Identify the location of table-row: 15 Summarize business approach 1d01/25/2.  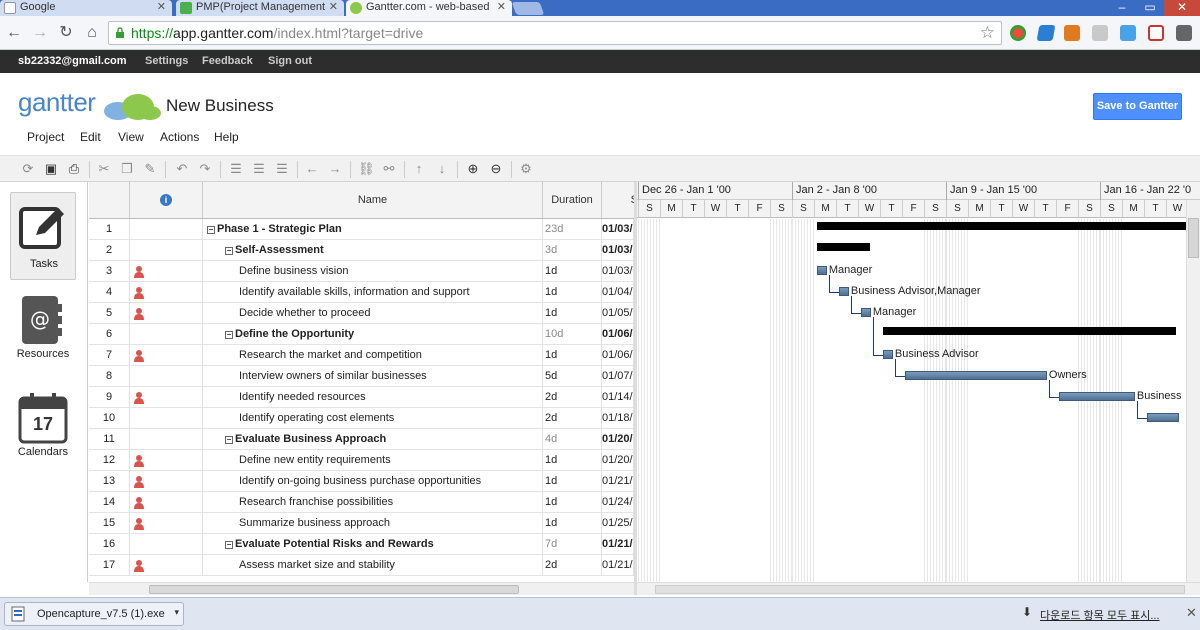
(361, 523).